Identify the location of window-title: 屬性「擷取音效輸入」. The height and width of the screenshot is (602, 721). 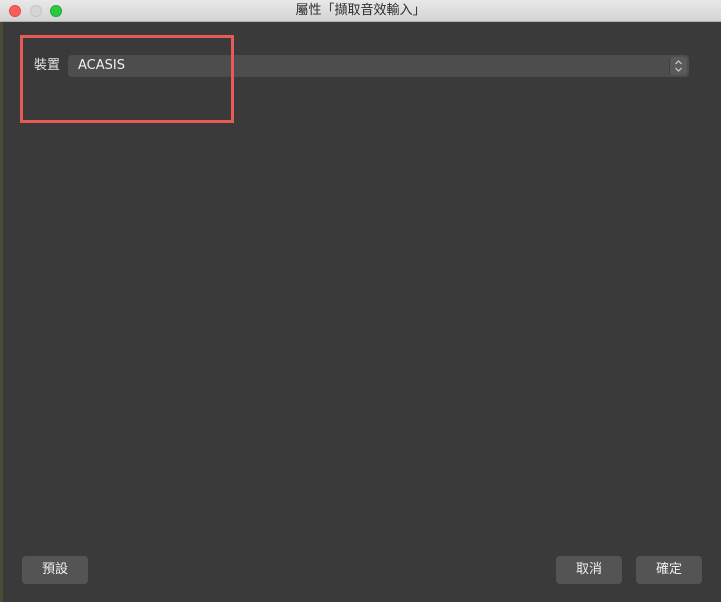
(360, 10).